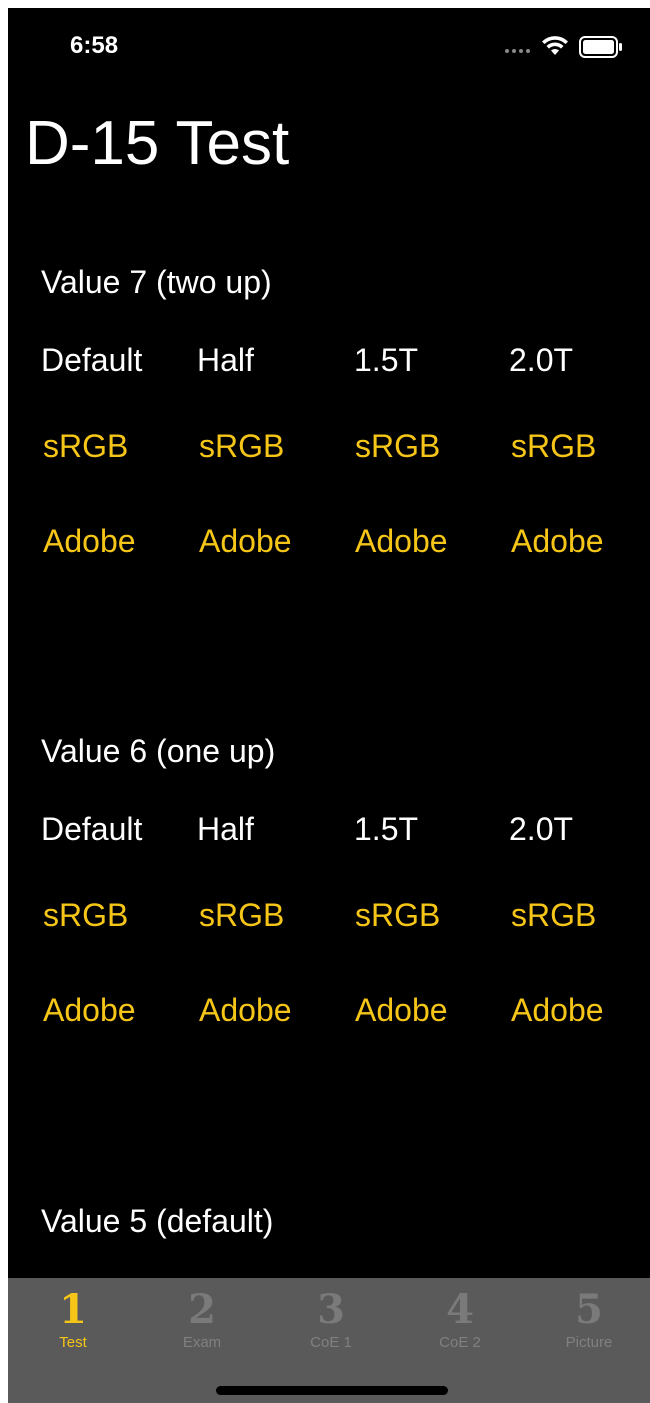 This screenshot has height=1403, width=650. I want to click on tab-number-5-icon: 5, so click(589, 1309).